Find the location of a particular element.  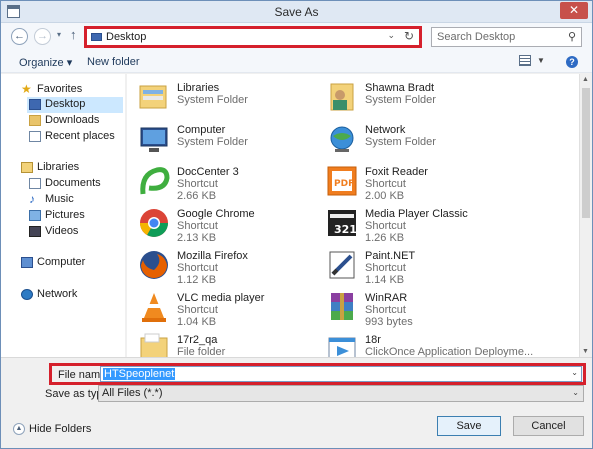

sidebar-item-label: Music is located at coordinates (59, 199).